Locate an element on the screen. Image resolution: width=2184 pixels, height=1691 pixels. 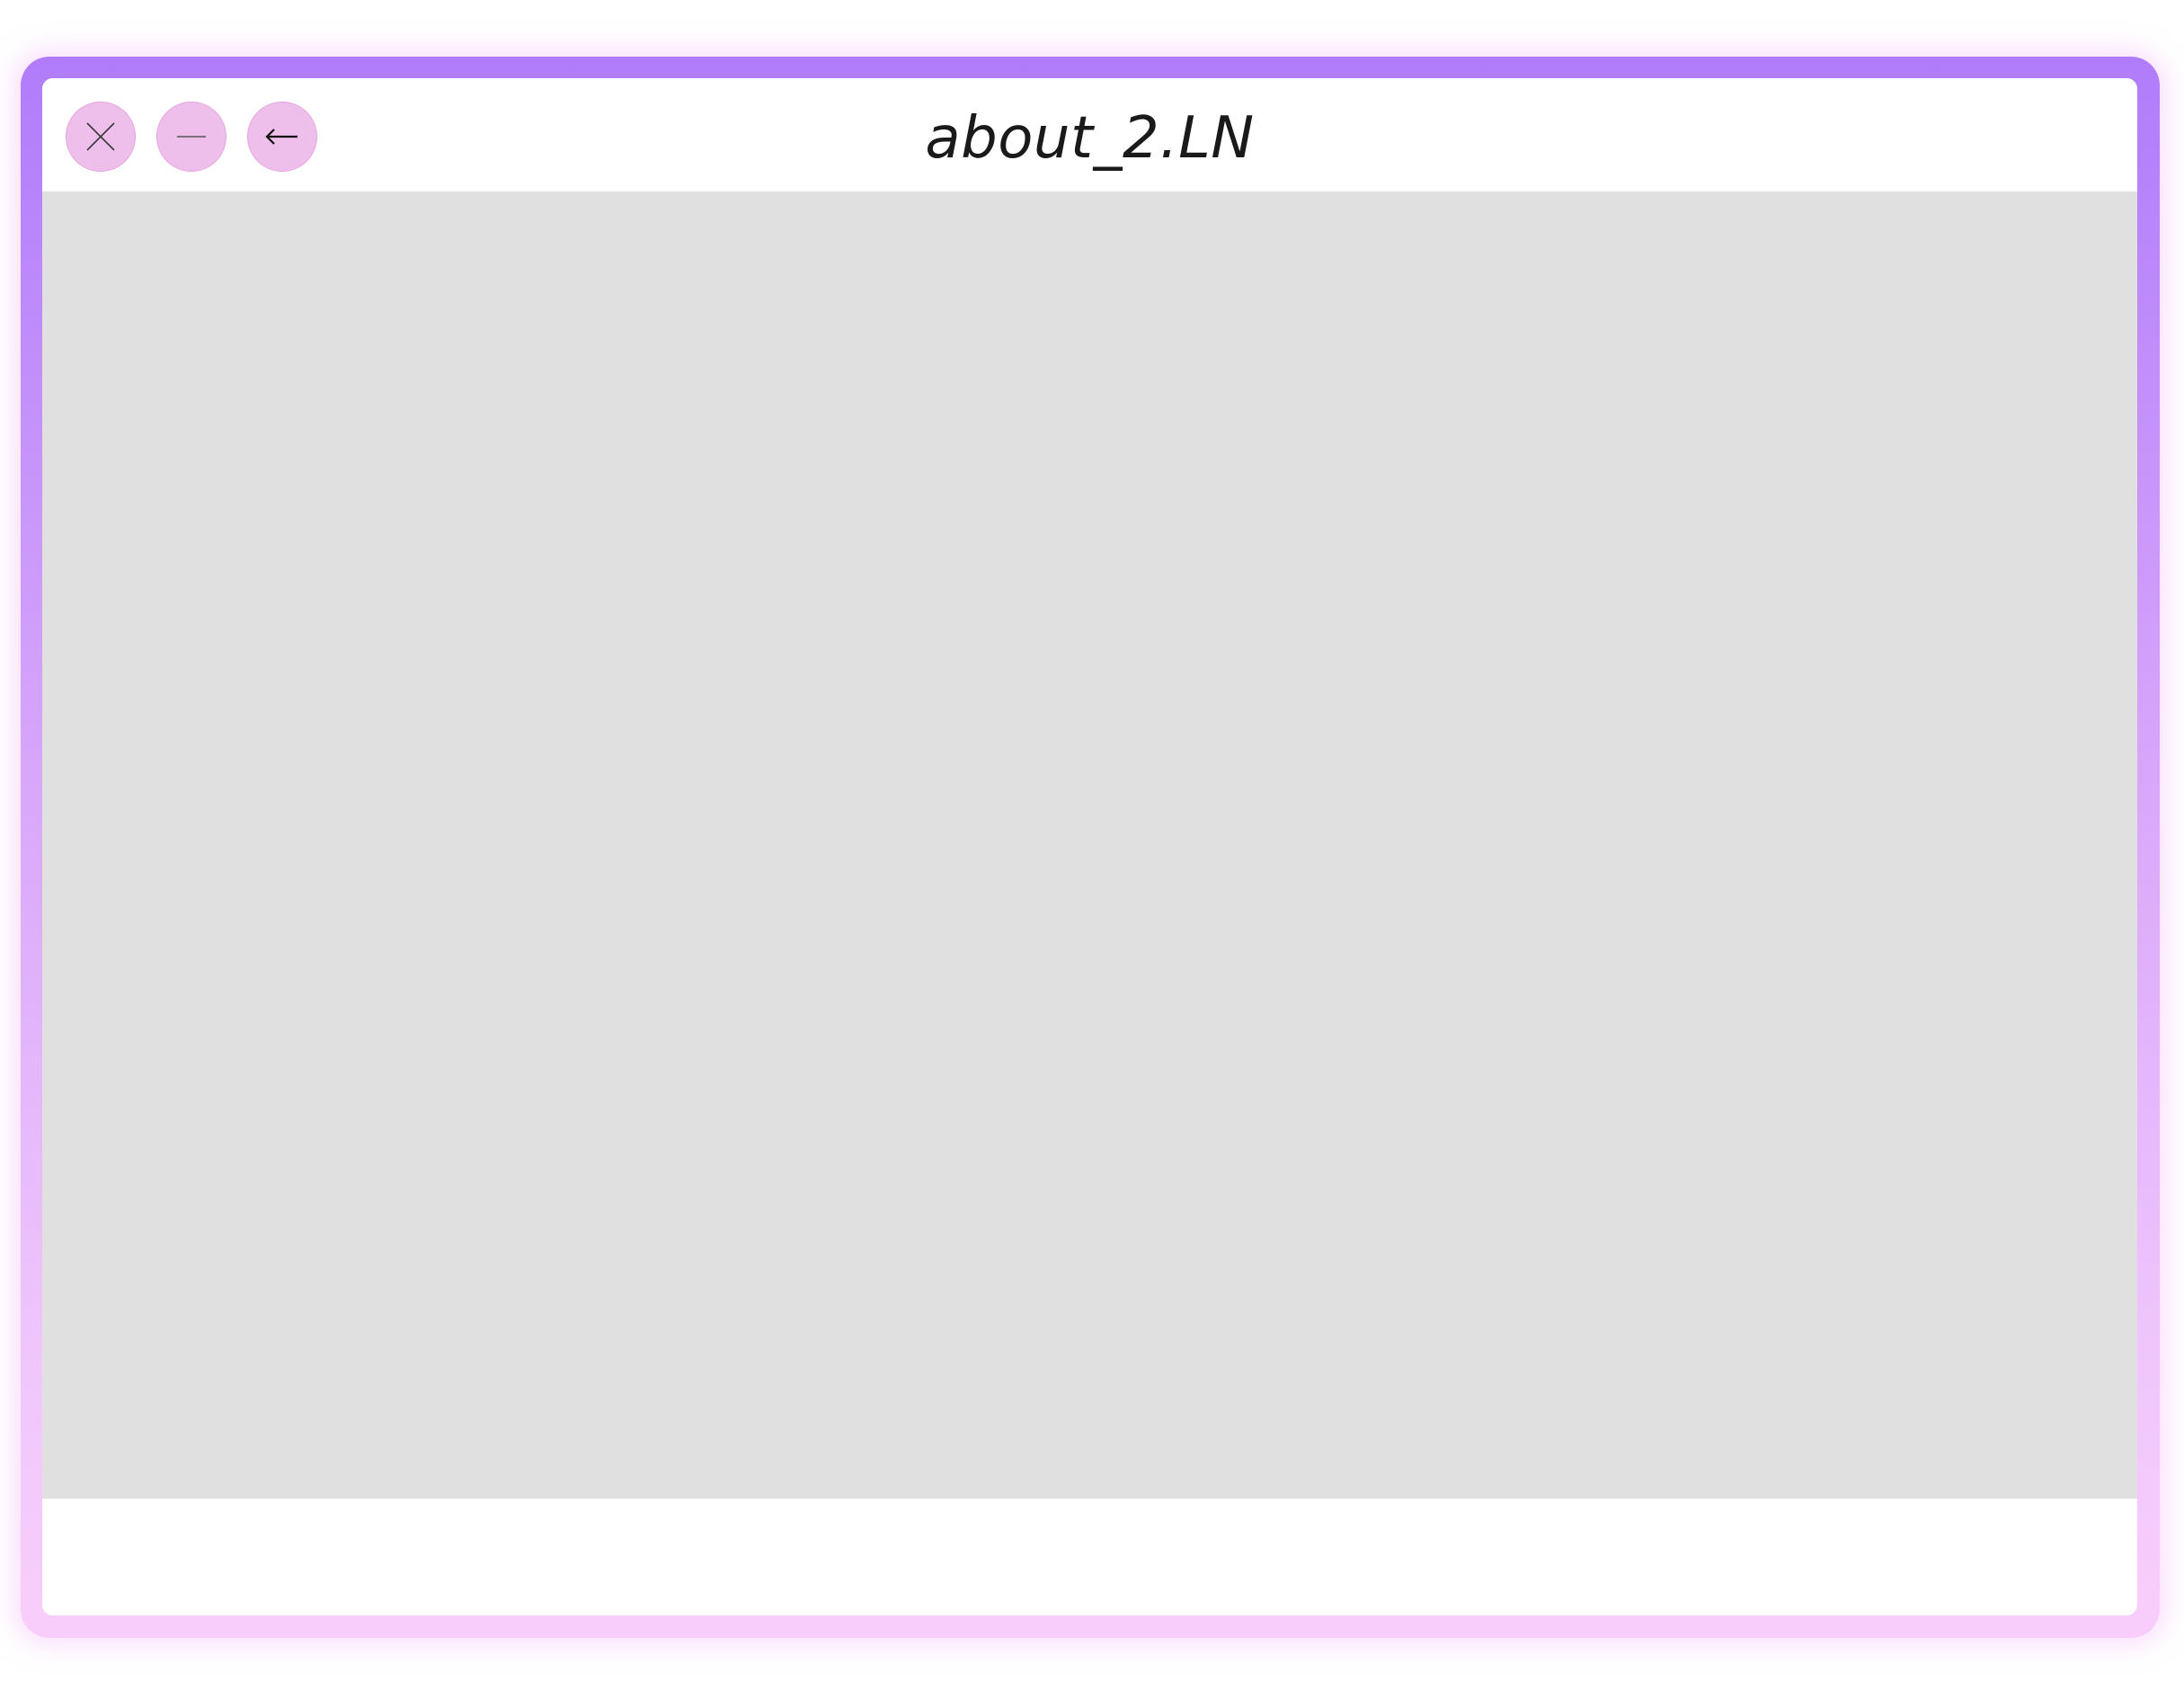
window-title: about_2.LN is located at coordinates (1090, 138).